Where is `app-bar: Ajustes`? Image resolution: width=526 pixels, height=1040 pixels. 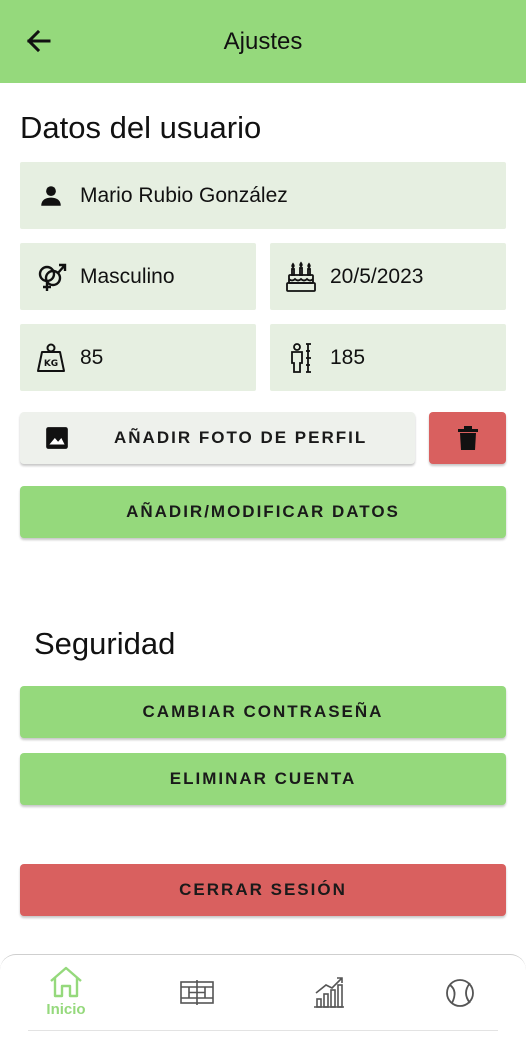
app-bar: Ajustes is located at coordinates (263, 41).